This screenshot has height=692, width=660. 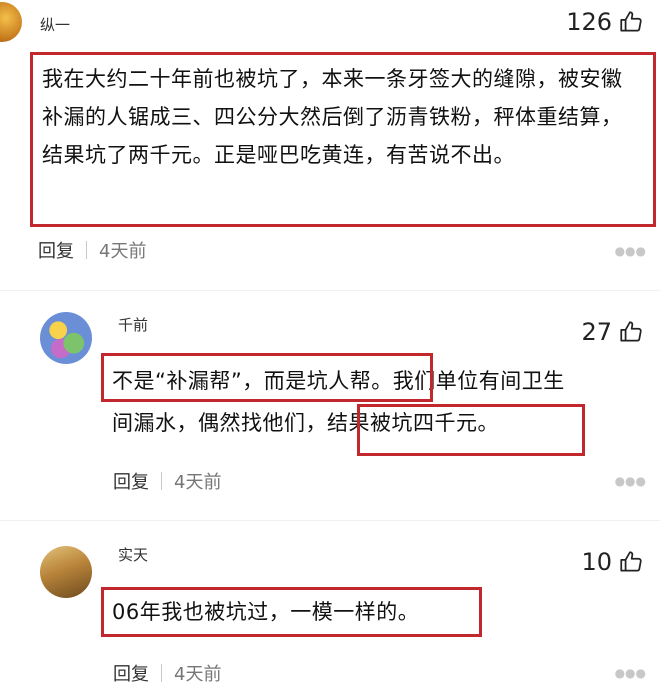 I want to click on like-count: 126, so click(x=589, y=22).